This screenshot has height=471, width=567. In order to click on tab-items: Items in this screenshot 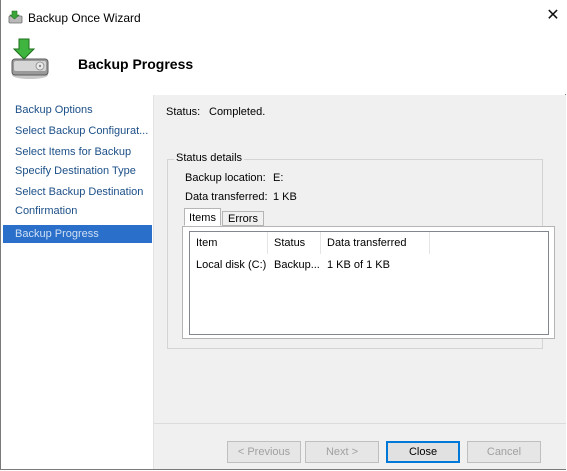, I will do `click(202, 217)`.